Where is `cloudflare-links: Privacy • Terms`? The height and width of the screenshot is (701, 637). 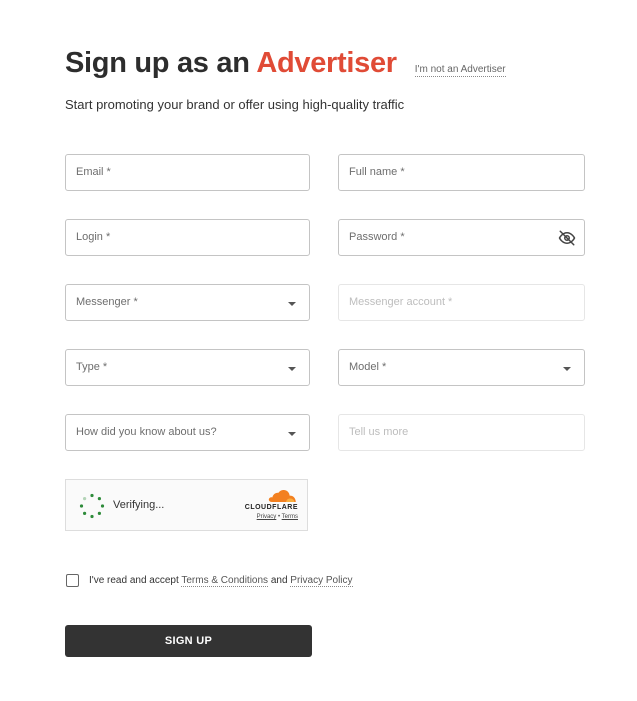
cloudflare-links: Privacy • Terms is located at coordinates (267, 517).